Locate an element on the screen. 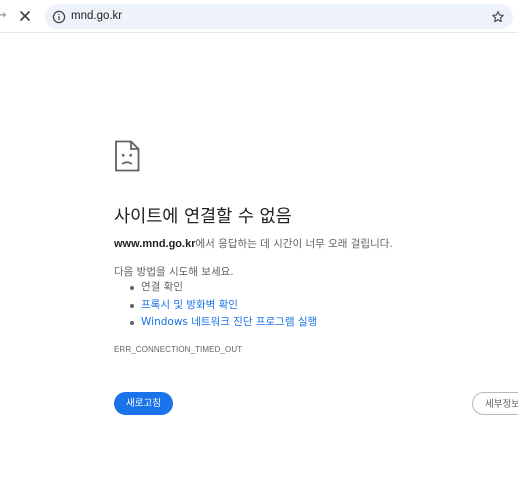  sad-page-icon is located at coordinates (316, 156).